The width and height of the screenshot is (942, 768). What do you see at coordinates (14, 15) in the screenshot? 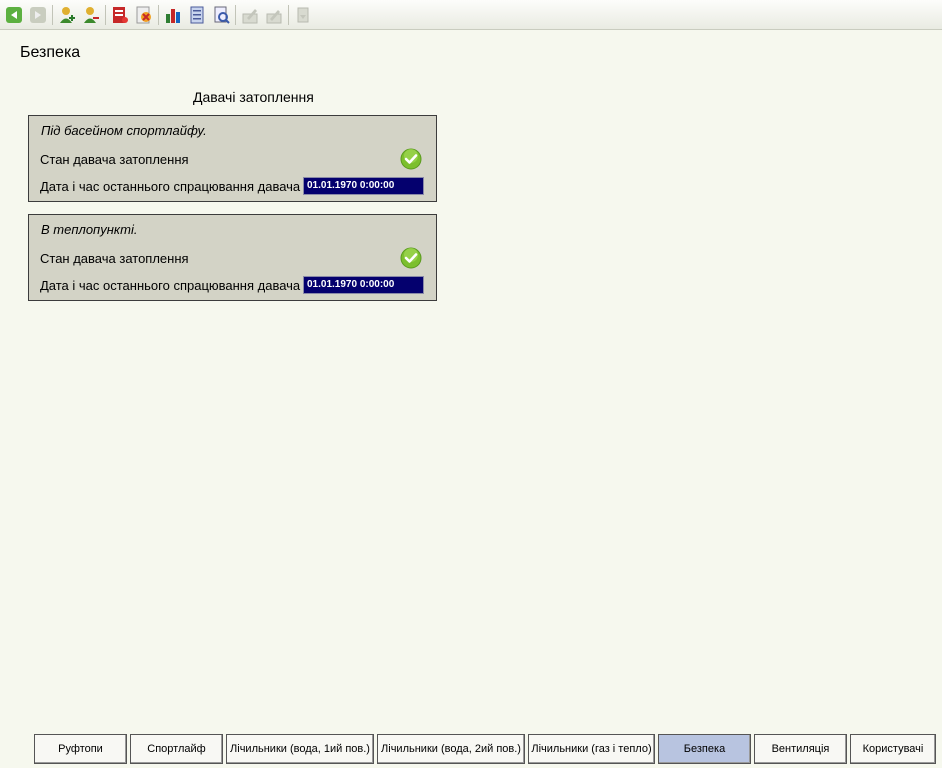
I see `back-arrow-icon` at bounding box center [14, 15].